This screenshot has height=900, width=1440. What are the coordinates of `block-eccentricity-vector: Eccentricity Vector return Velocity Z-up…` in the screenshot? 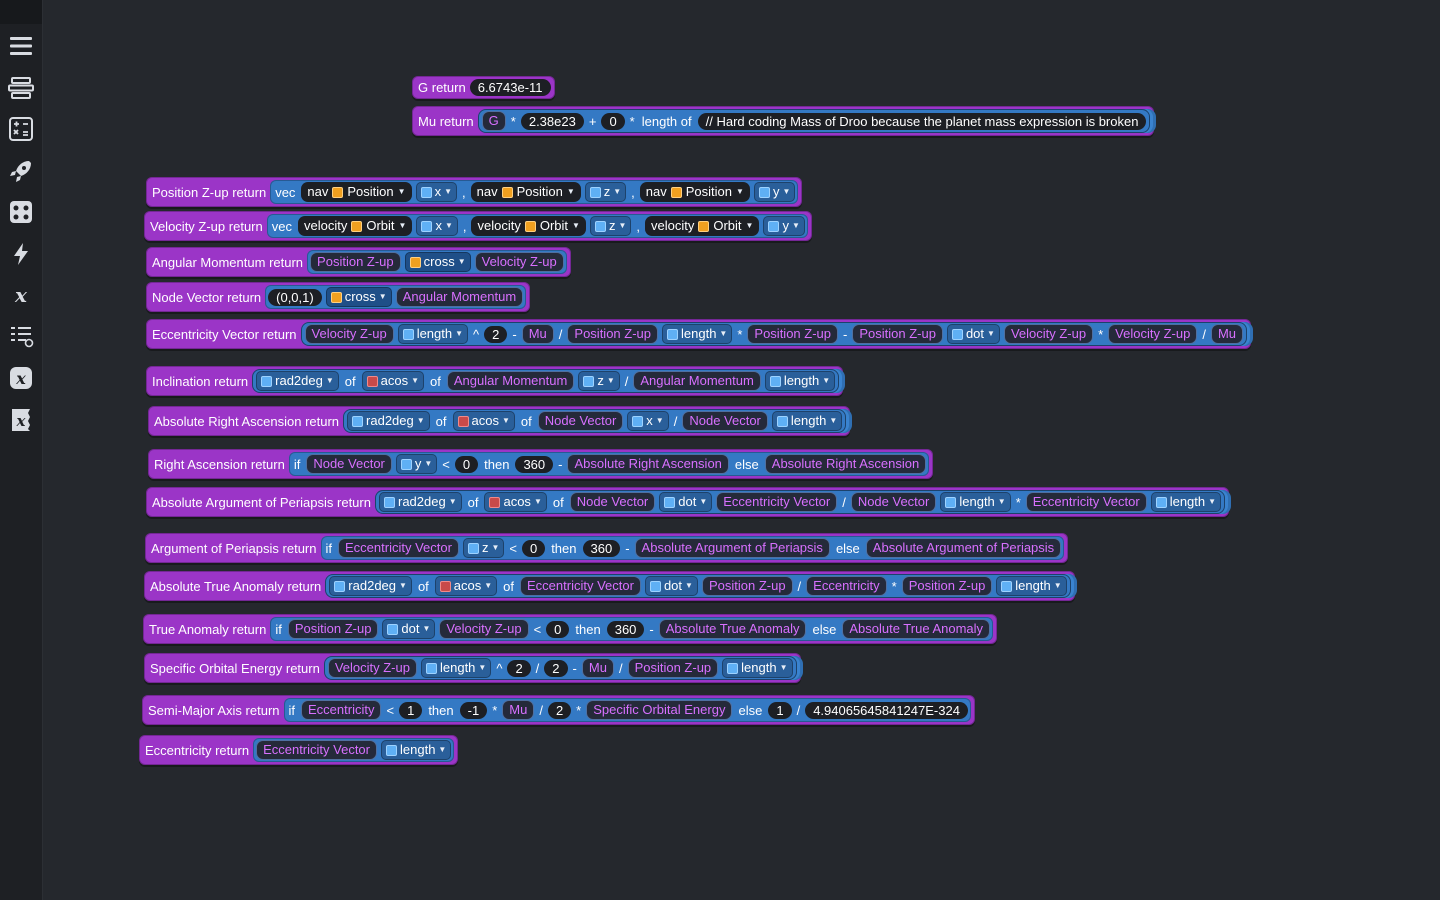 It's located at (698, 334).